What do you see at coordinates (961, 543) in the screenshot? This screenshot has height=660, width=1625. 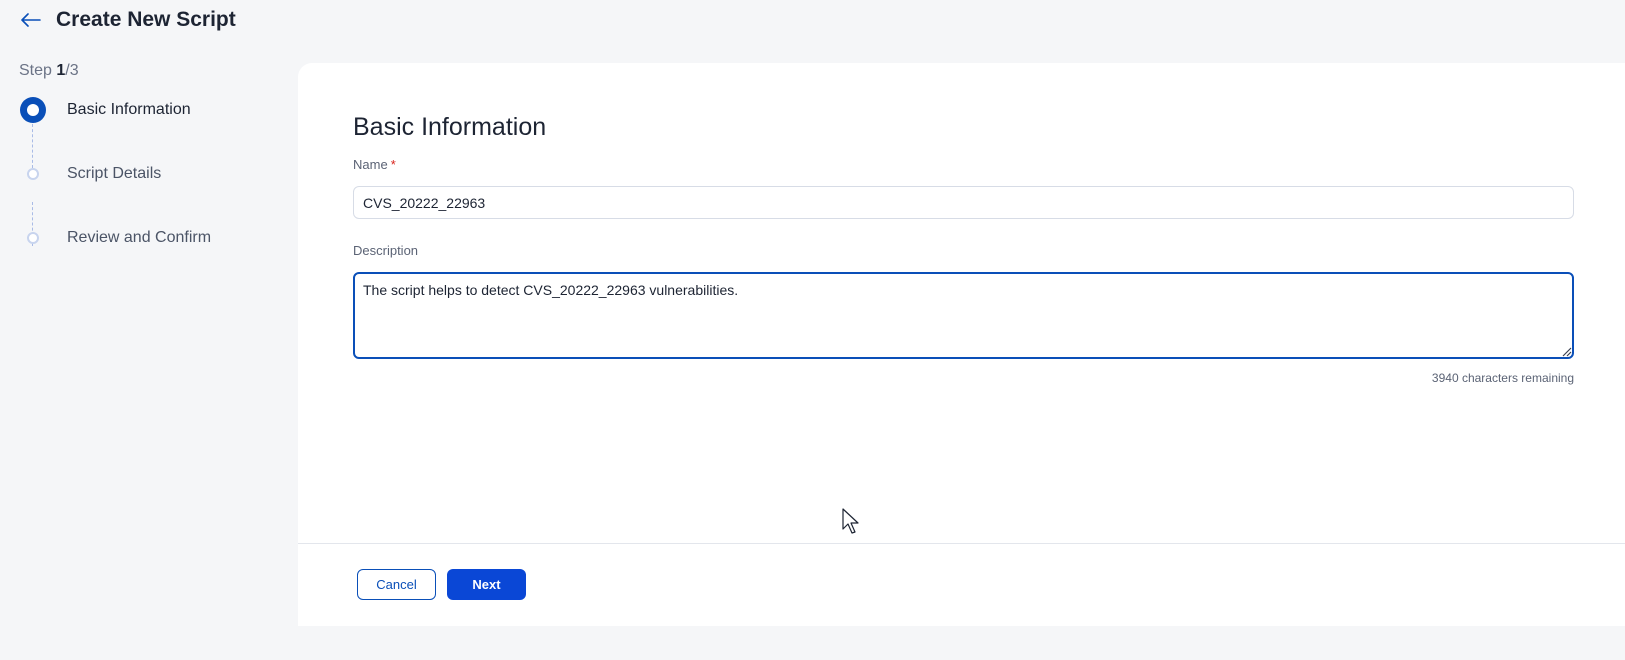 I see `footer-divider` at bounding box center [961, 543].